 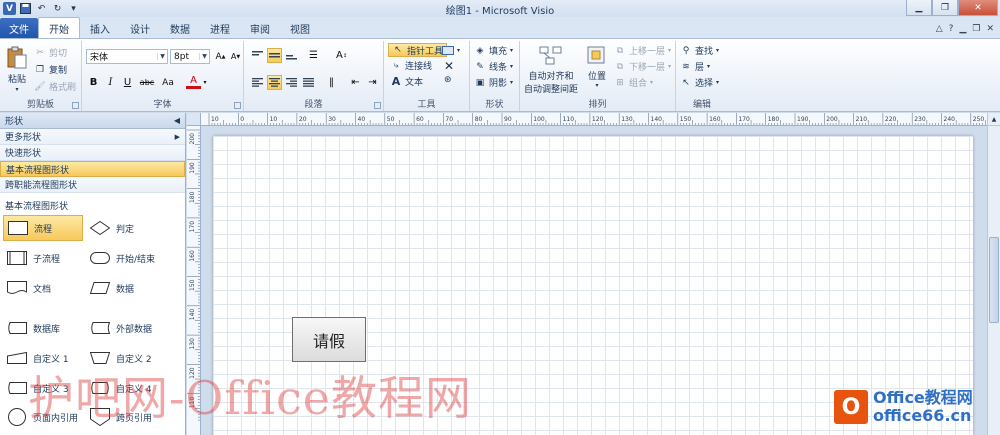 What do you see at coordinates (75, 105) in the screenshot?
I see `clipboard-launcher-icon` at bounding box center [75, 105].